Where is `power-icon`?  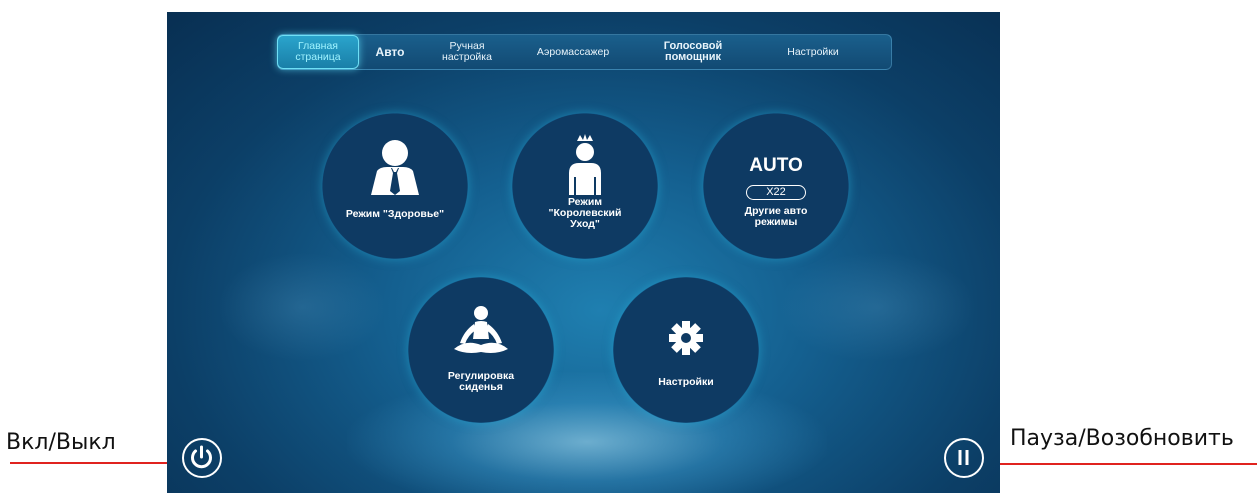 power-icon is located at coordinates (201, 457).